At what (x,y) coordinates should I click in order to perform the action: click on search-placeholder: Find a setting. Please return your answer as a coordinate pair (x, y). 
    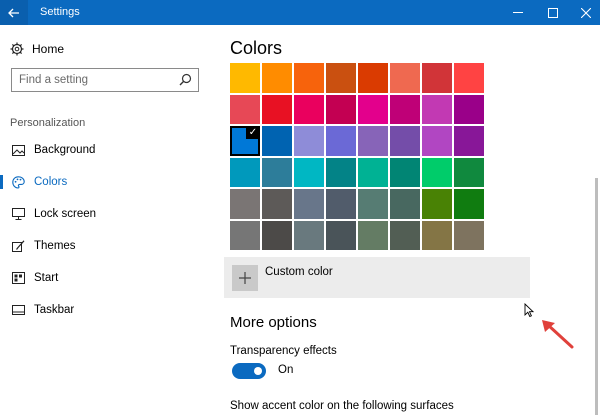
    Looking at the image, I should click on (54, 80).